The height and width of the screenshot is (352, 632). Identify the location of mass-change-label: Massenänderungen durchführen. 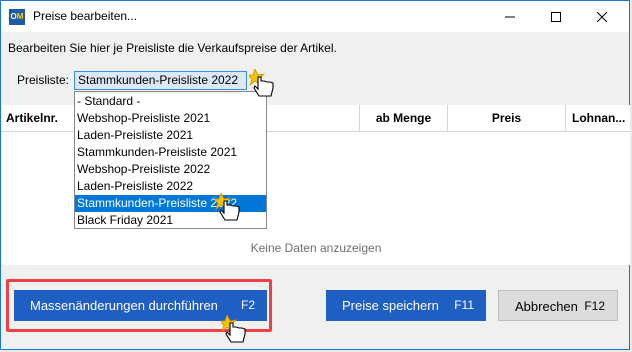
(124, 305).